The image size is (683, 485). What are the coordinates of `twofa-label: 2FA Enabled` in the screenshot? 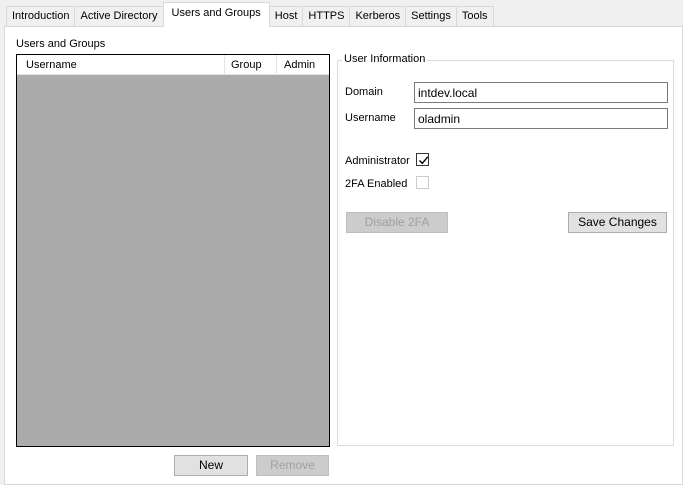 It's located at (376, 184).